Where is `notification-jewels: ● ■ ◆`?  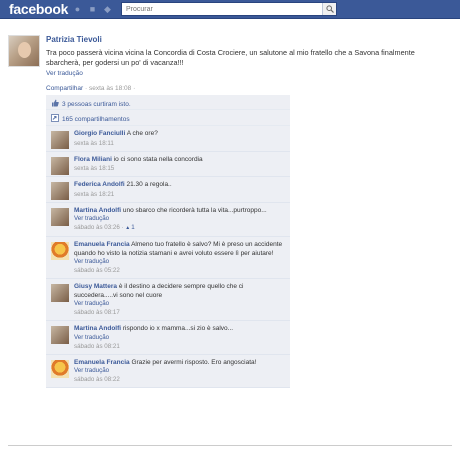 notification-jewels: ● ■ ◆ is located at coordinates (92, 9).